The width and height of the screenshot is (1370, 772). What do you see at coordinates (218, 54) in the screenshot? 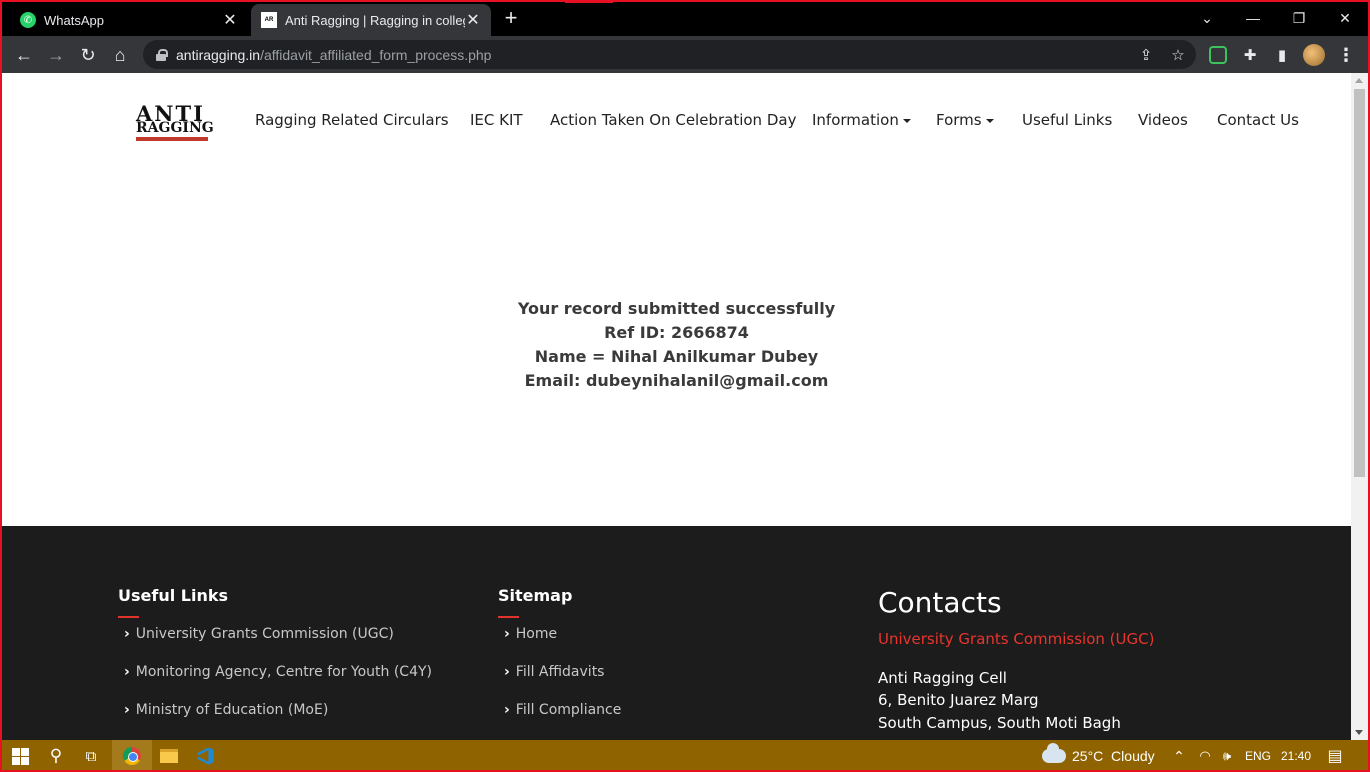
I see `url-host: antiragging.in` at bounding box center [218, 54].